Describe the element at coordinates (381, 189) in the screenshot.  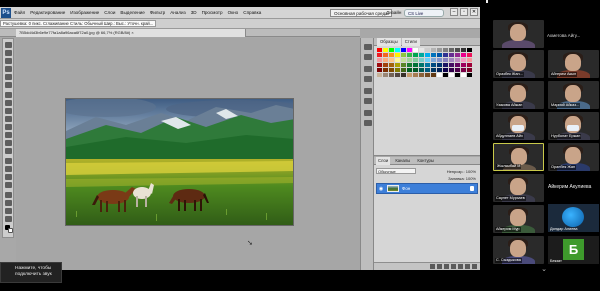
I see `eye-icon: ◉` at that location.